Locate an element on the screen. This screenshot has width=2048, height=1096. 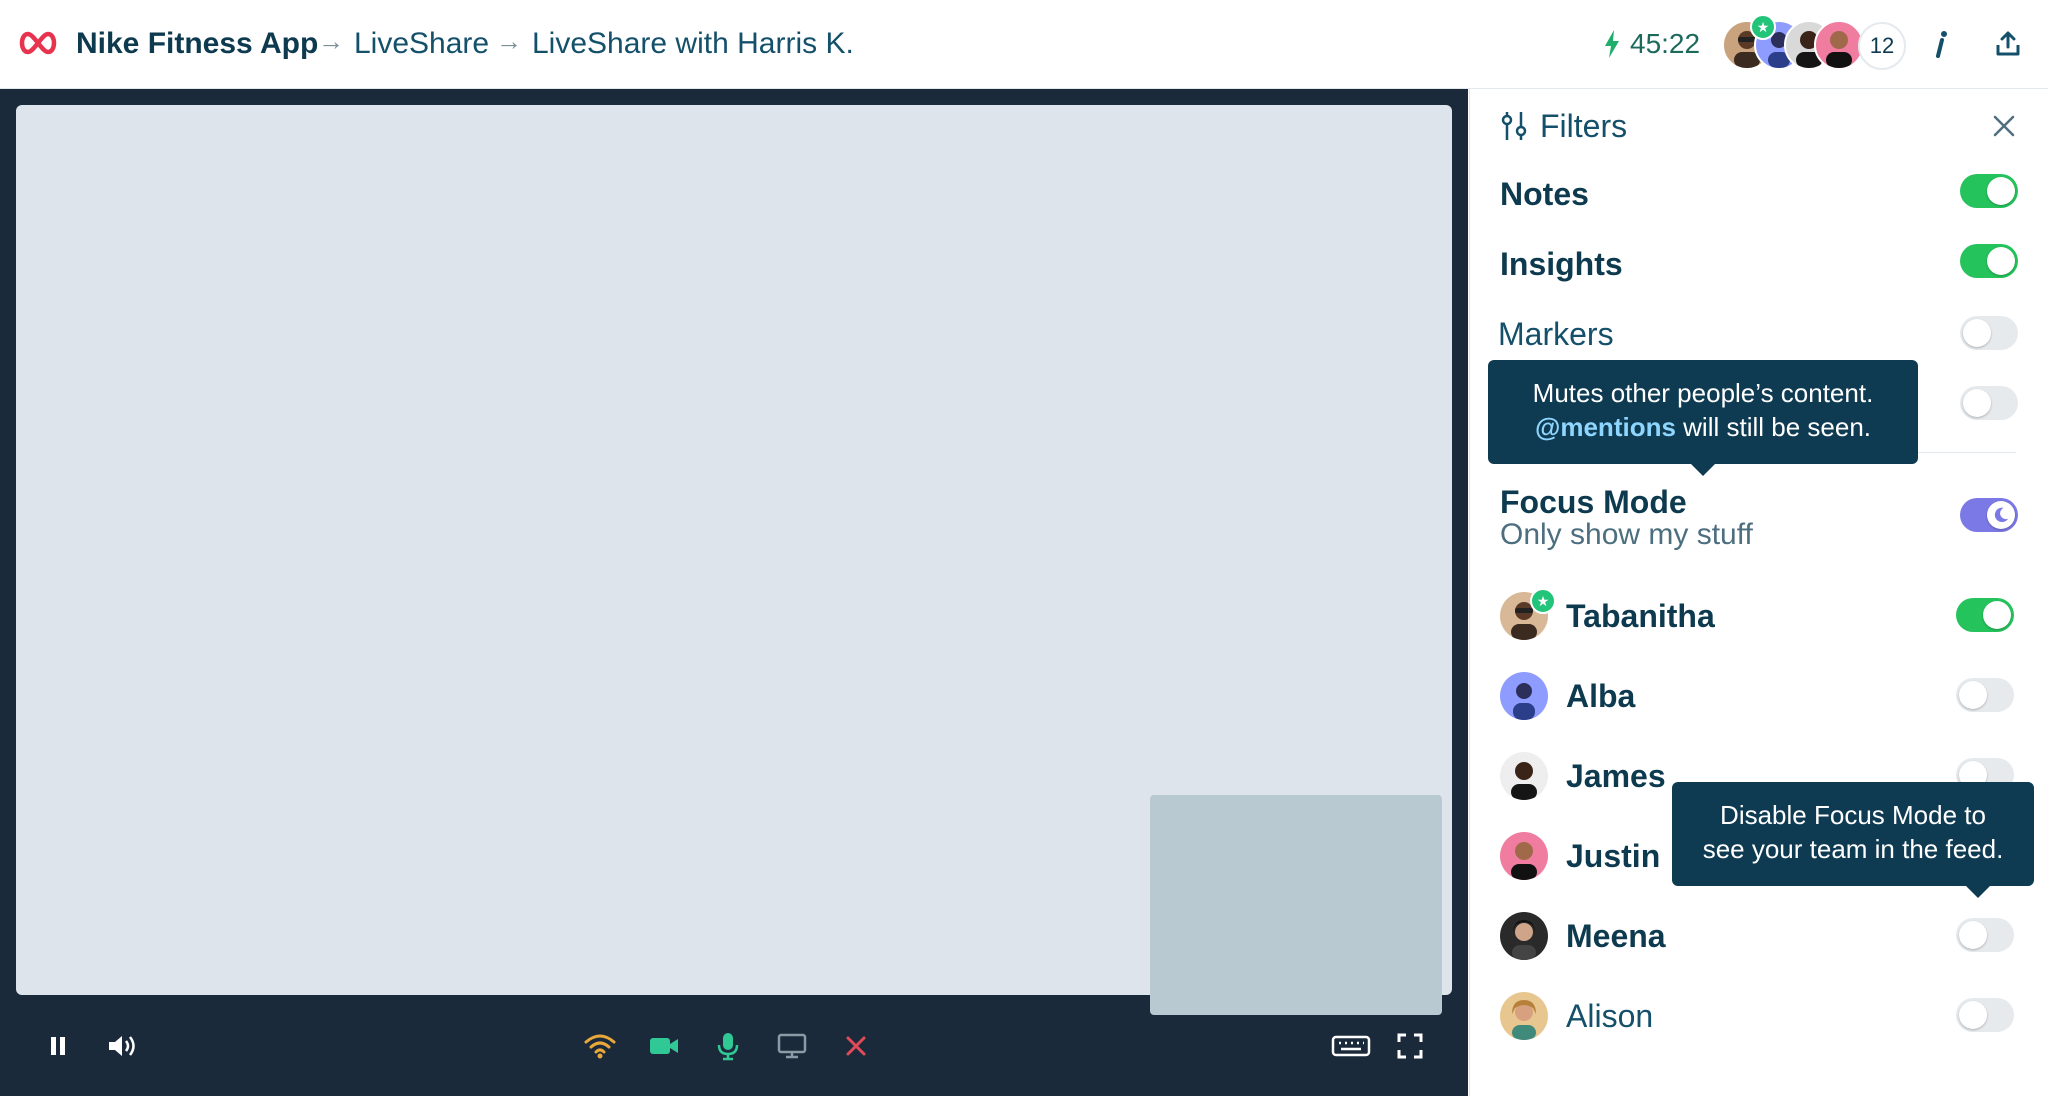
speaker-icon is located at coordinates (122, 1046).